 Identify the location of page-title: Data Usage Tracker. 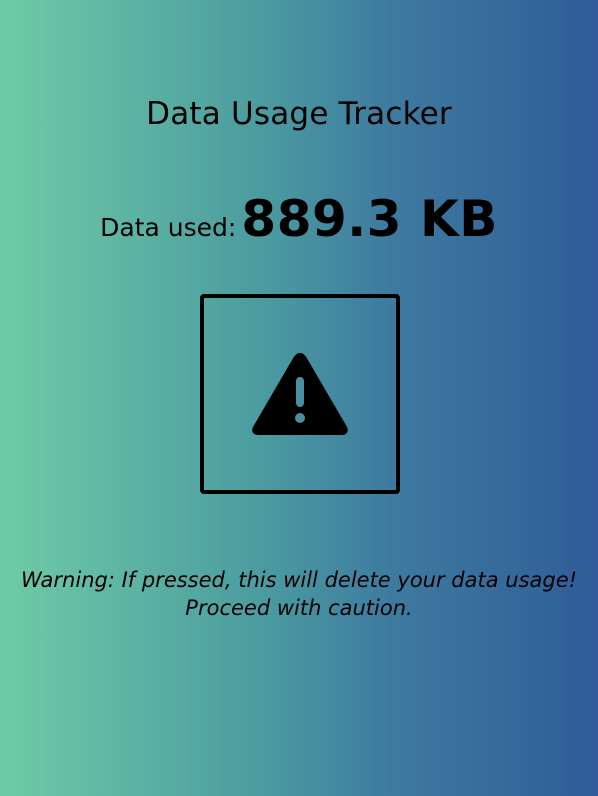
(299, 114).